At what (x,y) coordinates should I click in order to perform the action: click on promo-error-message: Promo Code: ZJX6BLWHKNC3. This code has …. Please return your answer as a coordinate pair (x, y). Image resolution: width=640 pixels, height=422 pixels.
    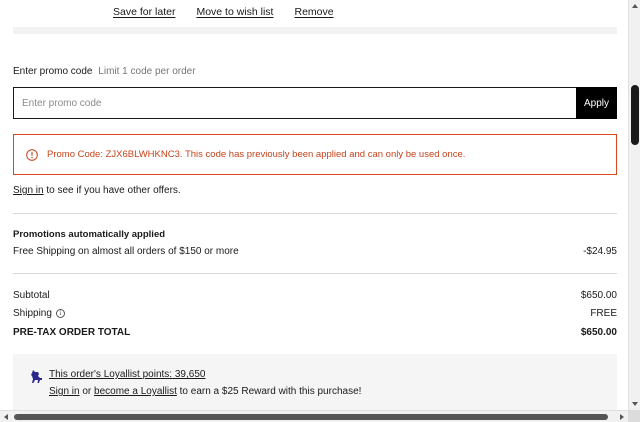
    Looking at the image, I should click on (315, 154).